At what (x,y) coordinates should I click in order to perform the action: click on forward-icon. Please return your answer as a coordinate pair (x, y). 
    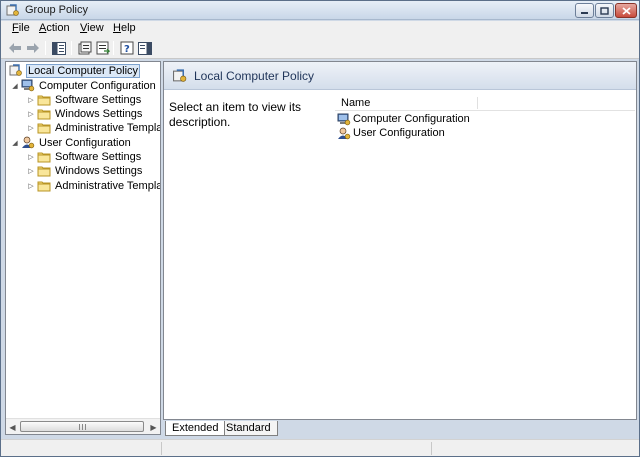
    Looking at the image, I should click on (33, 48).